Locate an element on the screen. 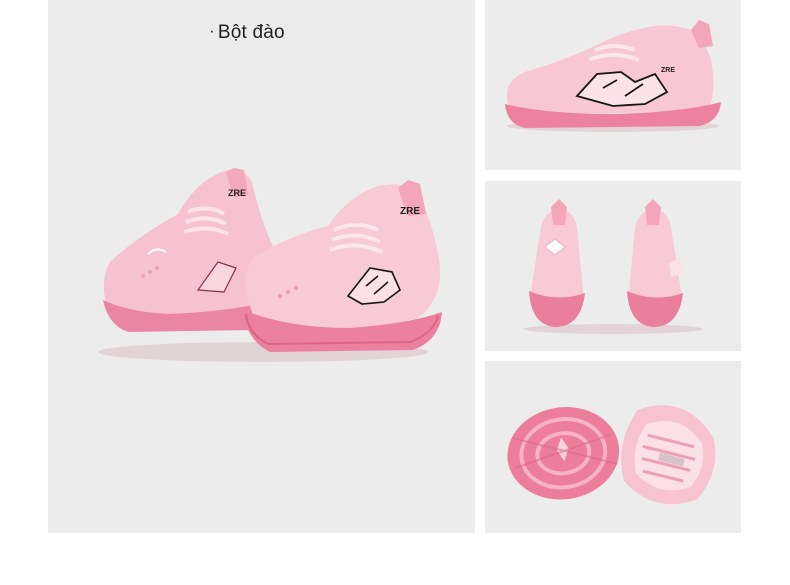  heel-view-photo is located at coordinates (613, 266).